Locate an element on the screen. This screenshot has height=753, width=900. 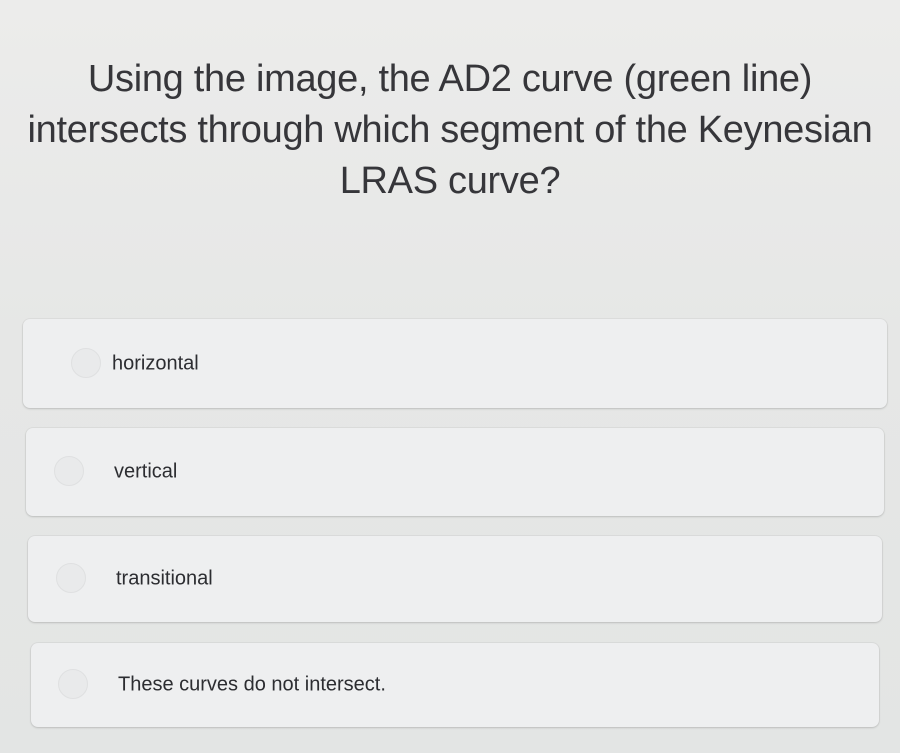
option-no-intersection: These curves do not intersect. is located at coordinates (455, 685).